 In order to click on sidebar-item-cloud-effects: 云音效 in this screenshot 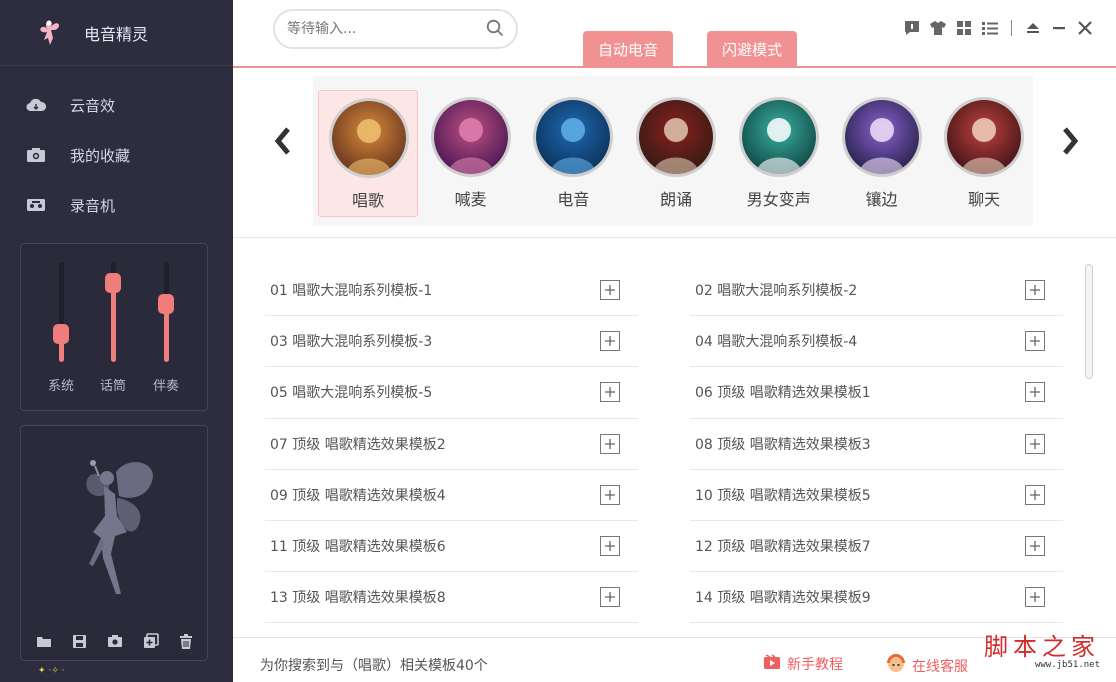, I will do `click(116, 105)`.